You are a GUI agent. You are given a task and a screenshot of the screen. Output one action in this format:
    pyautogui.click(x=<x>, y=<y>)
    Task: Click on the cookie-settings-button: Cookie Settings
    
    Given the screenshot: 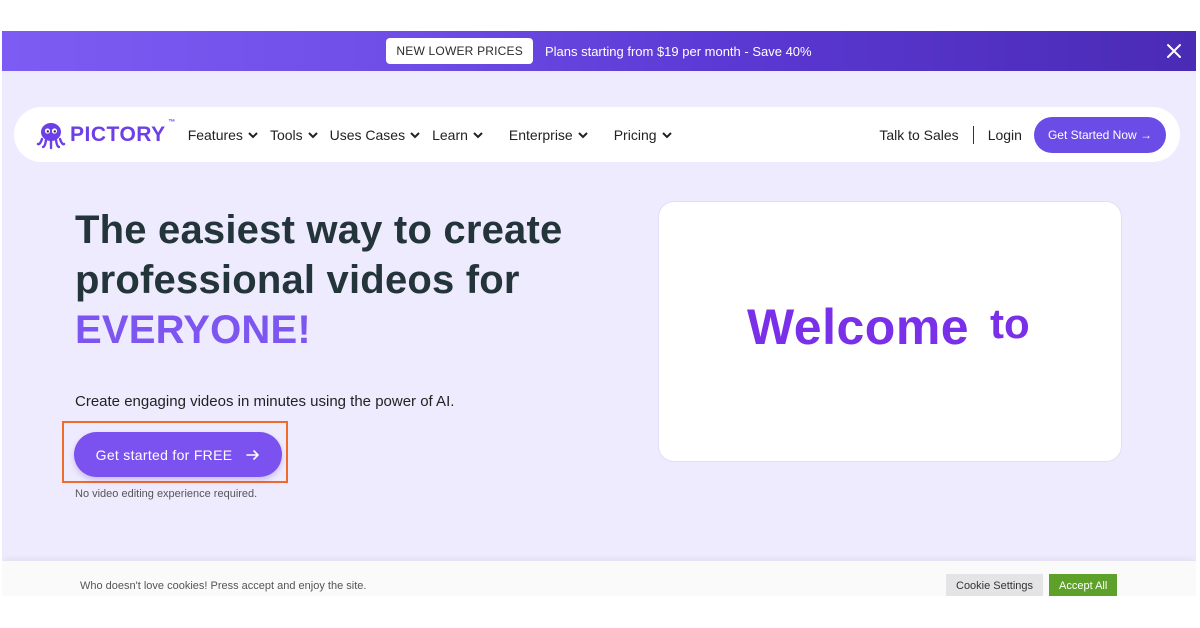 What is the action you would take?
    pyautogui.click(x=994, y=585)
    